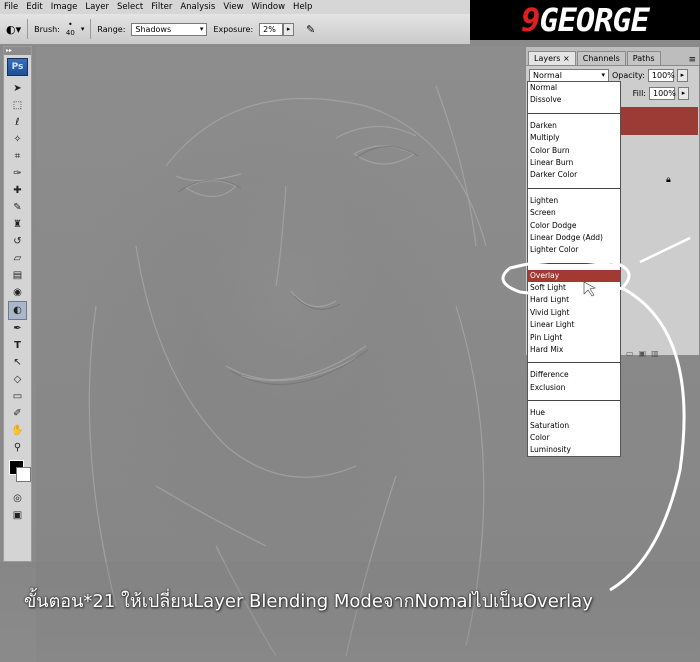  I want to click on fill-arrow-icon: ▸, so click(683, 93).